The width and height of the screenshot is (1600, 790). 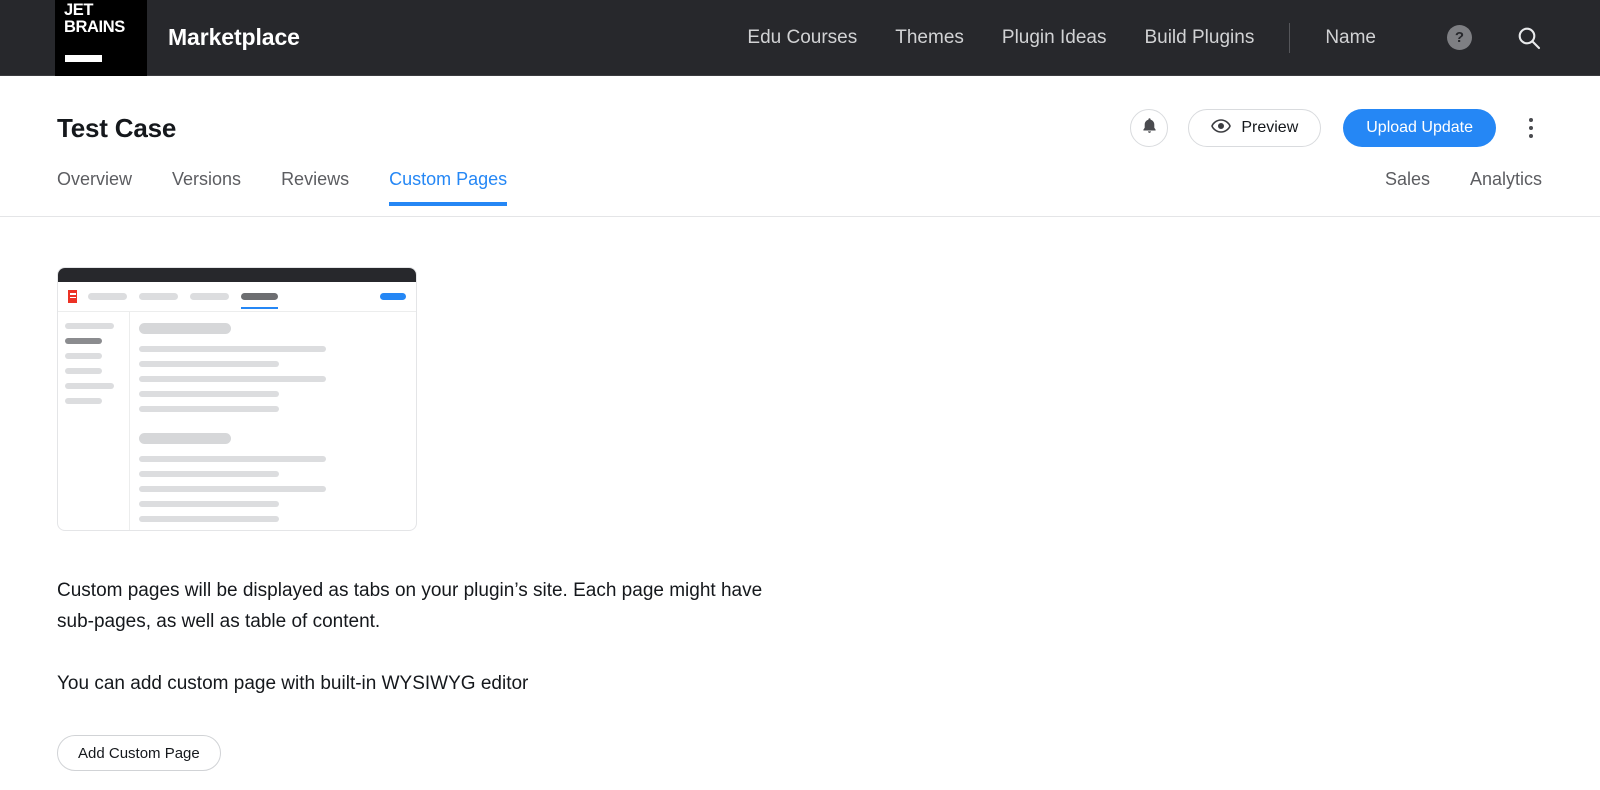 What do you see at coordinates (259, 301) in the screenshot?
I see `illustration-nav-pill-active` at bounding box center [259, 301].